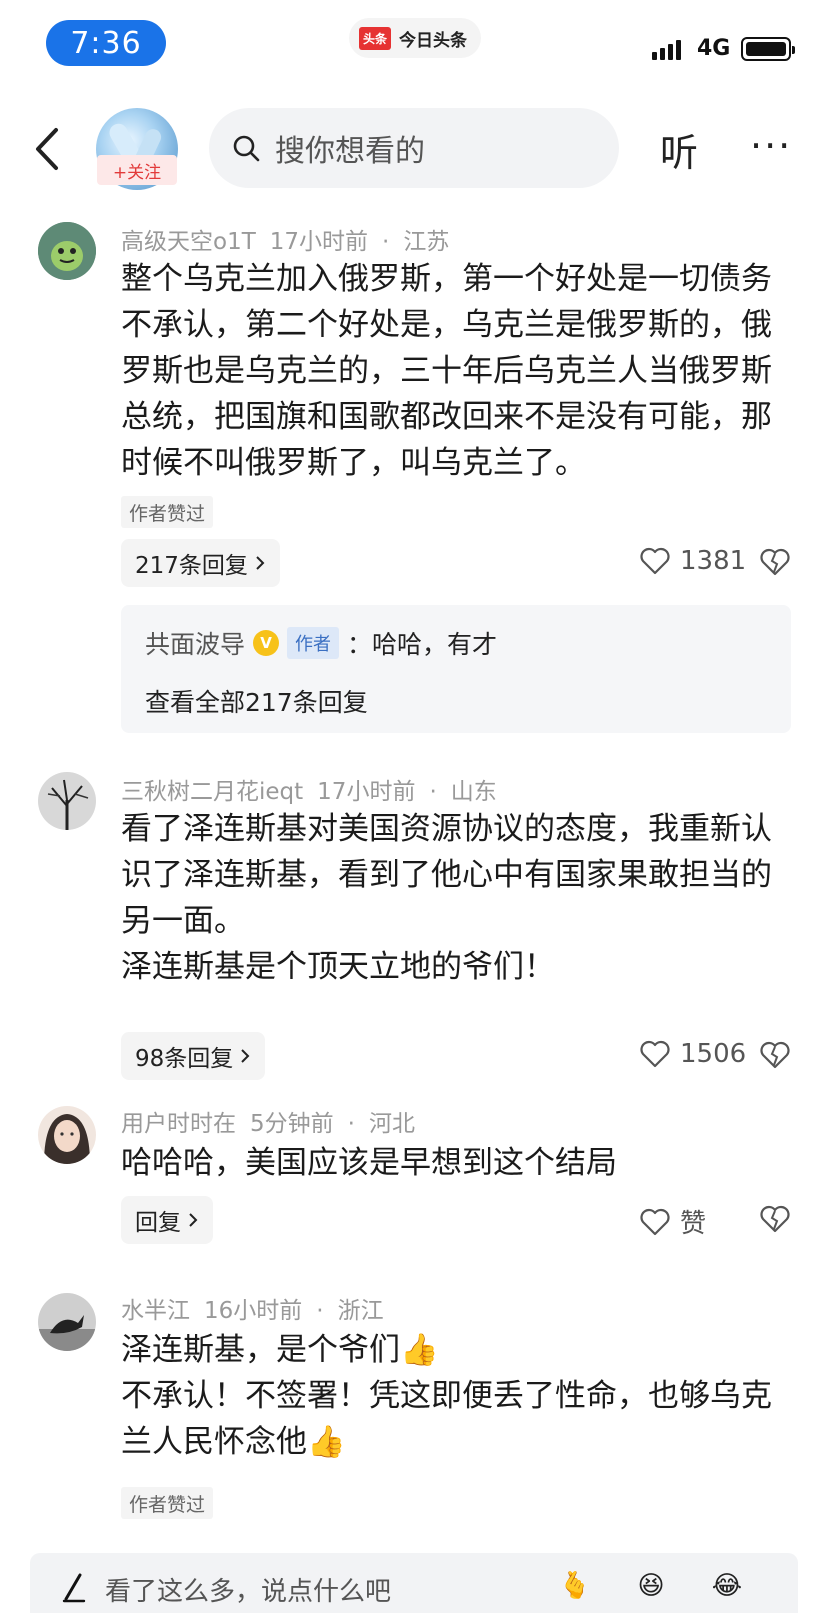 Image resolution: width=828 pixels, height=1613 pixels. Describe the element at coordinates (313, 643) in the screenshot. I see `author-tag: 作者` at that location.